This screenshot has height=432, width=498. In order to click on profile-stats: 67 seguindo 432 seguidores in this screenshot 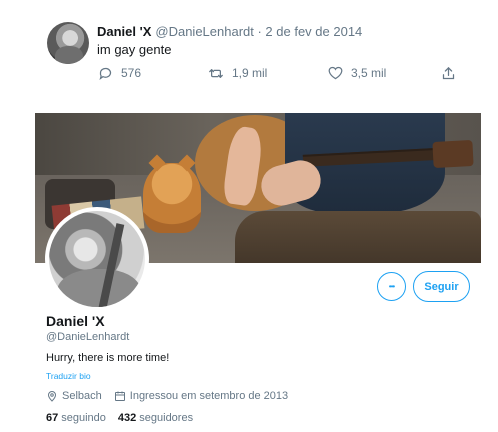, I will do `click(125, 418)`.